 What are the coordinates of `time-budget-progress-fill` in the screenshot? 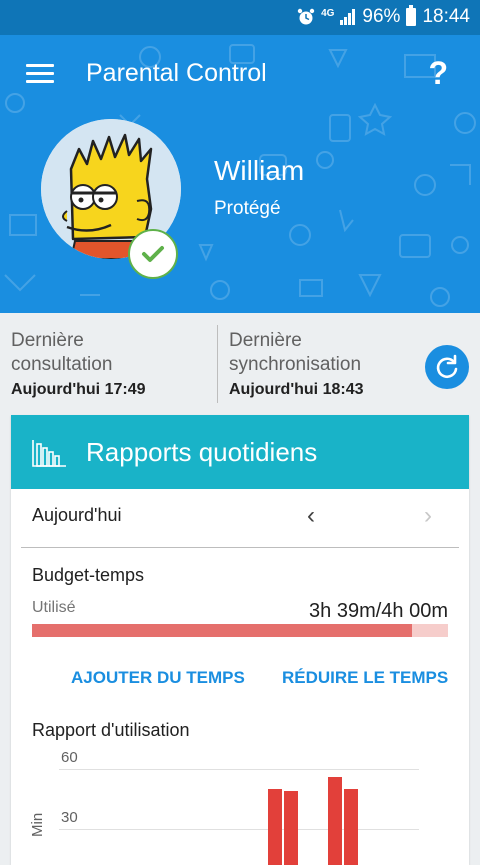 It's located at (222, 630).